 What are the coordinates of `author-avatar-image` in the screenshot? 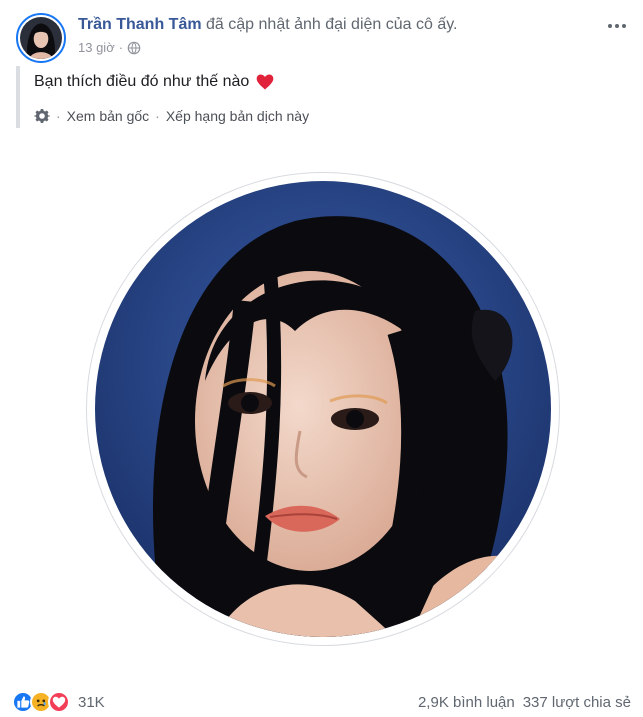 It's located at (41, 38).